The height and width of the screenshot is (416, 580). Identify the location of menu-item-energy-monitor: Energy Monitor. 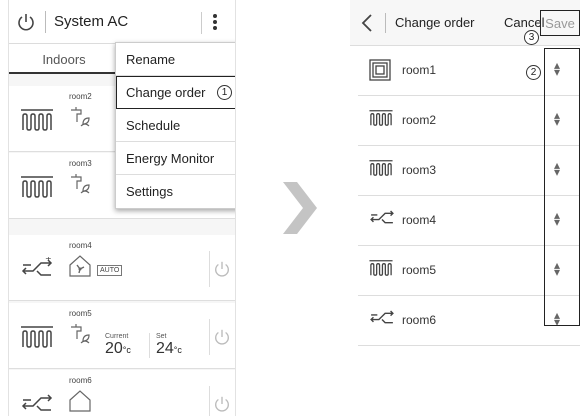
(175, 158).